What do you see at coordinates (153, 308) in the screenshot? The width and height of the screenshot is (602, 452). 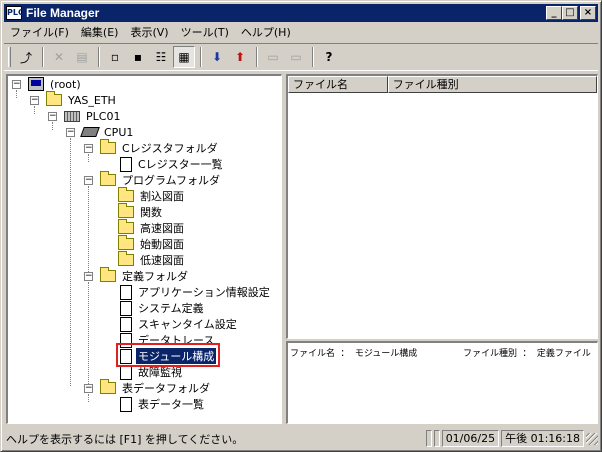 I see `tree-node-system-definition: システム定義` at bounding box center [153, 308].